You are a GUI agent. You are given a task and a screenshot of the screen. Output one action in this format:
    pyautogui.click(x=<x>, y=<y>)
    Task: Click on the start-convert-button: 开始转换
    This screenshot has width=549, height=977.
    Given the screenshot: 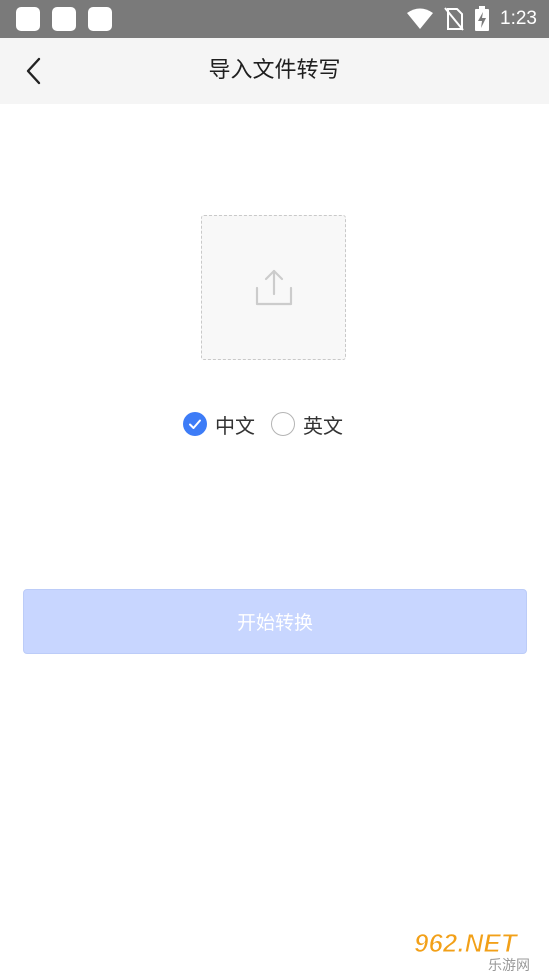 What is the action you would take?
    pyautogui.click(x=275, y=621)
    